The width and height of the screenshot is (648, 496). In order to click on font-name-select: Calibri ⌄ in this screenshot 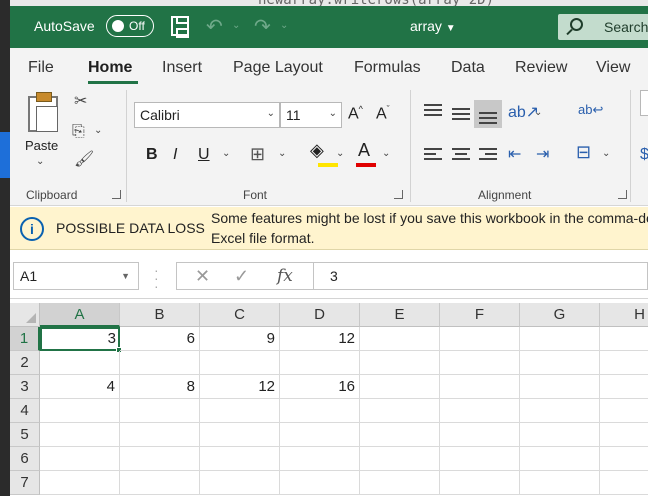, I will do `click(207, 115)`.